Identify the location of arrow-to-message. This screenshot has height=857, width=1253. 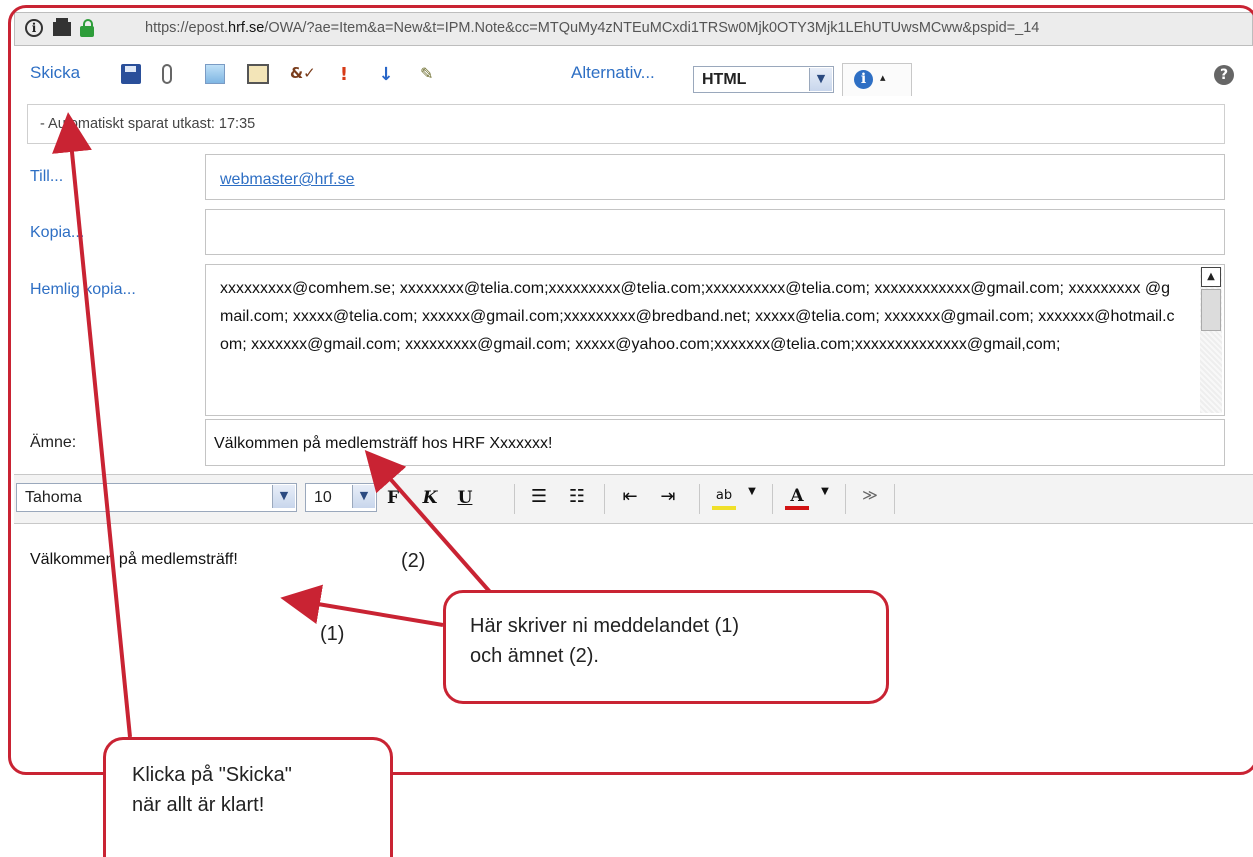
(362, 605).